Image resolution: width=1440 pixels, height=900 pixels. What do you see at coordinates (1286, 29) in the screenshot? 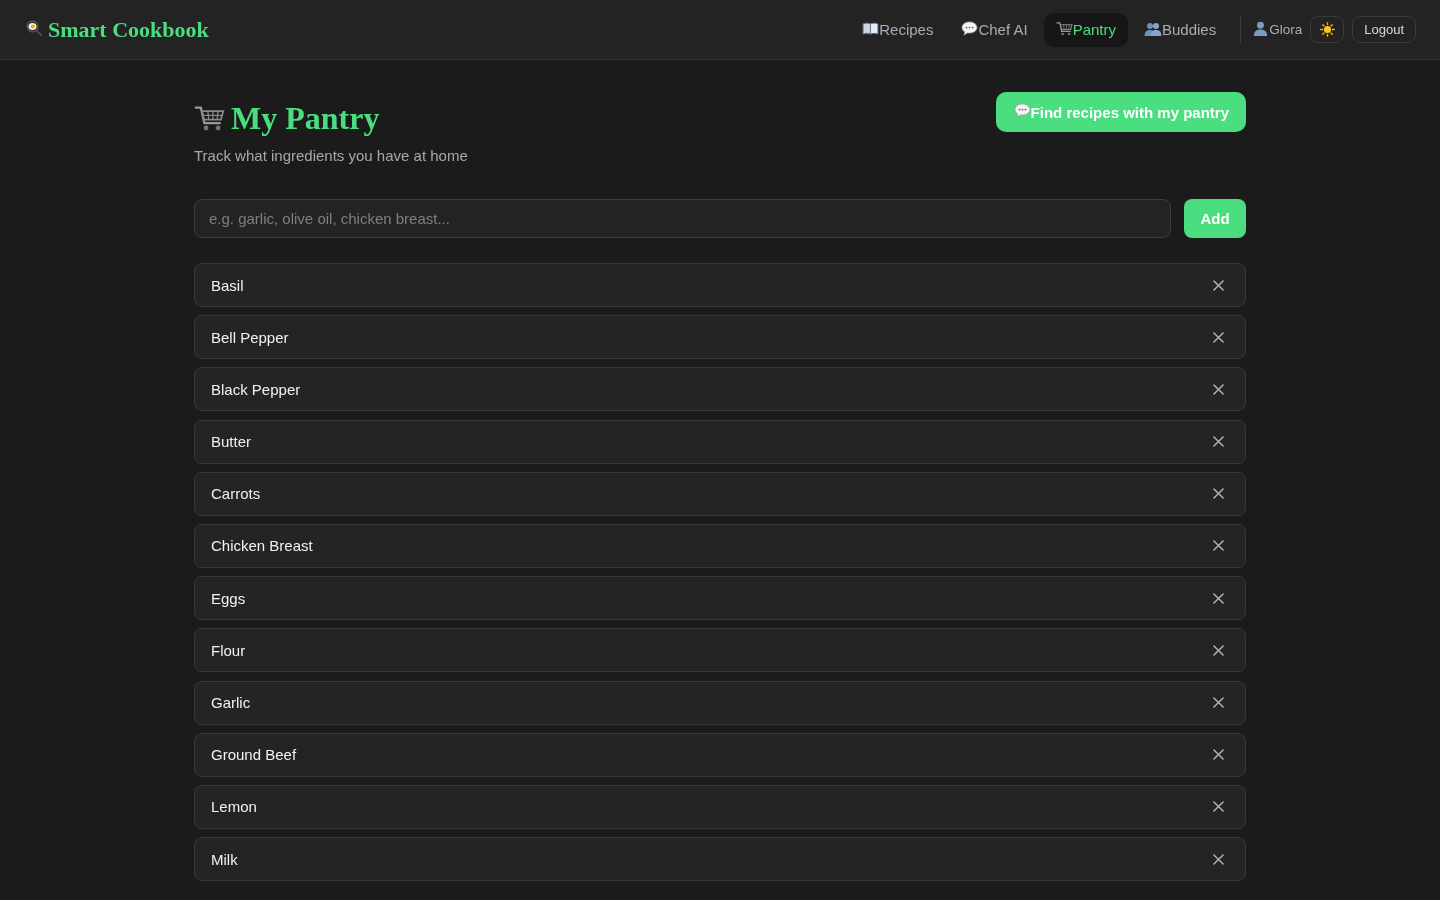
I see `user-name: Glora` at bounding box center [1286, 29].